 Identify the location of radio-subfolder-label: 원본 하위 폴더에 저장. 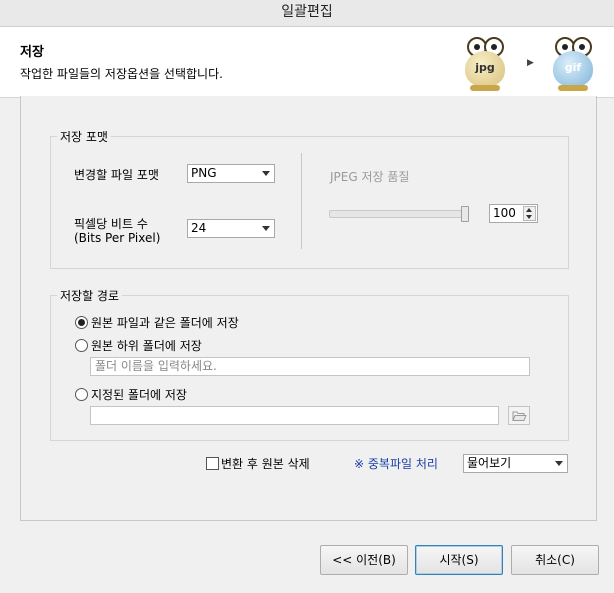
(146, 345).